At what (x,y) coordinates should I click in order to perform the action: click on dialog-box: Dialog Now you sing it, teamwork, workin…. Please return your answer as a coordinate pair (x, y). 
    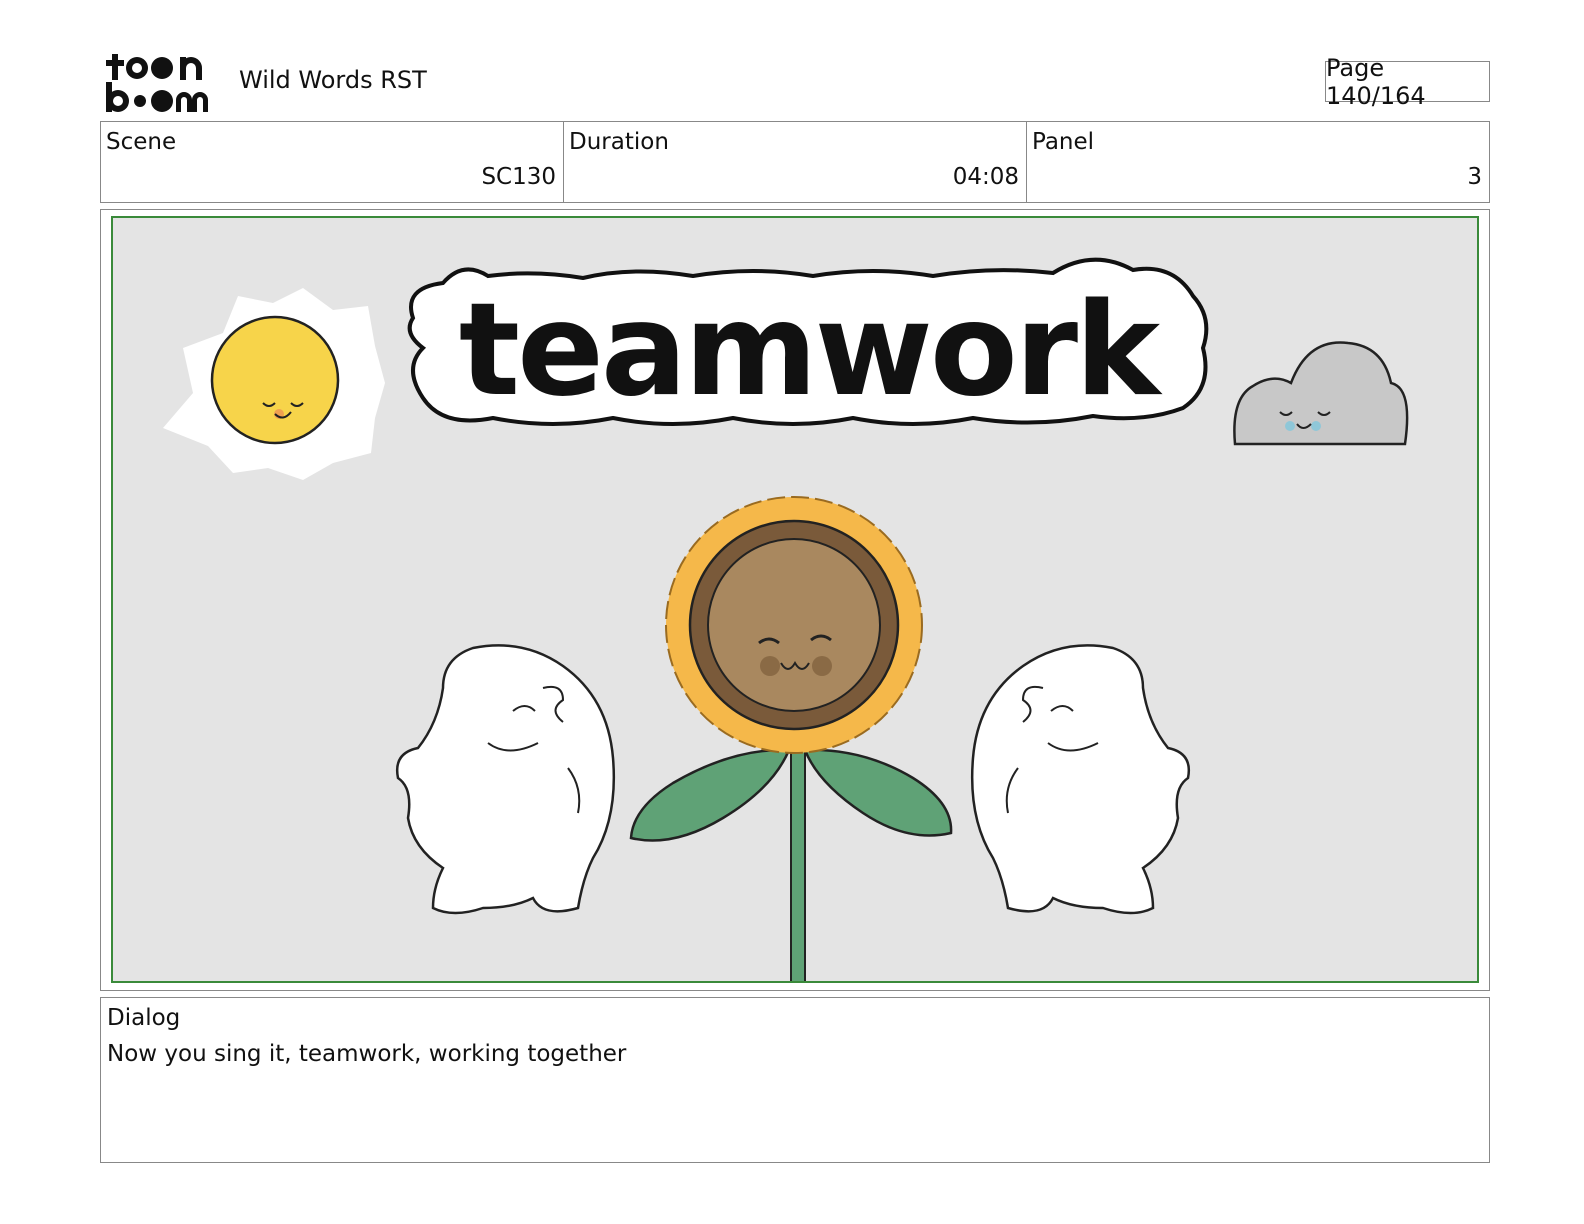
    Looking at the image, I should click on (795, 1080).